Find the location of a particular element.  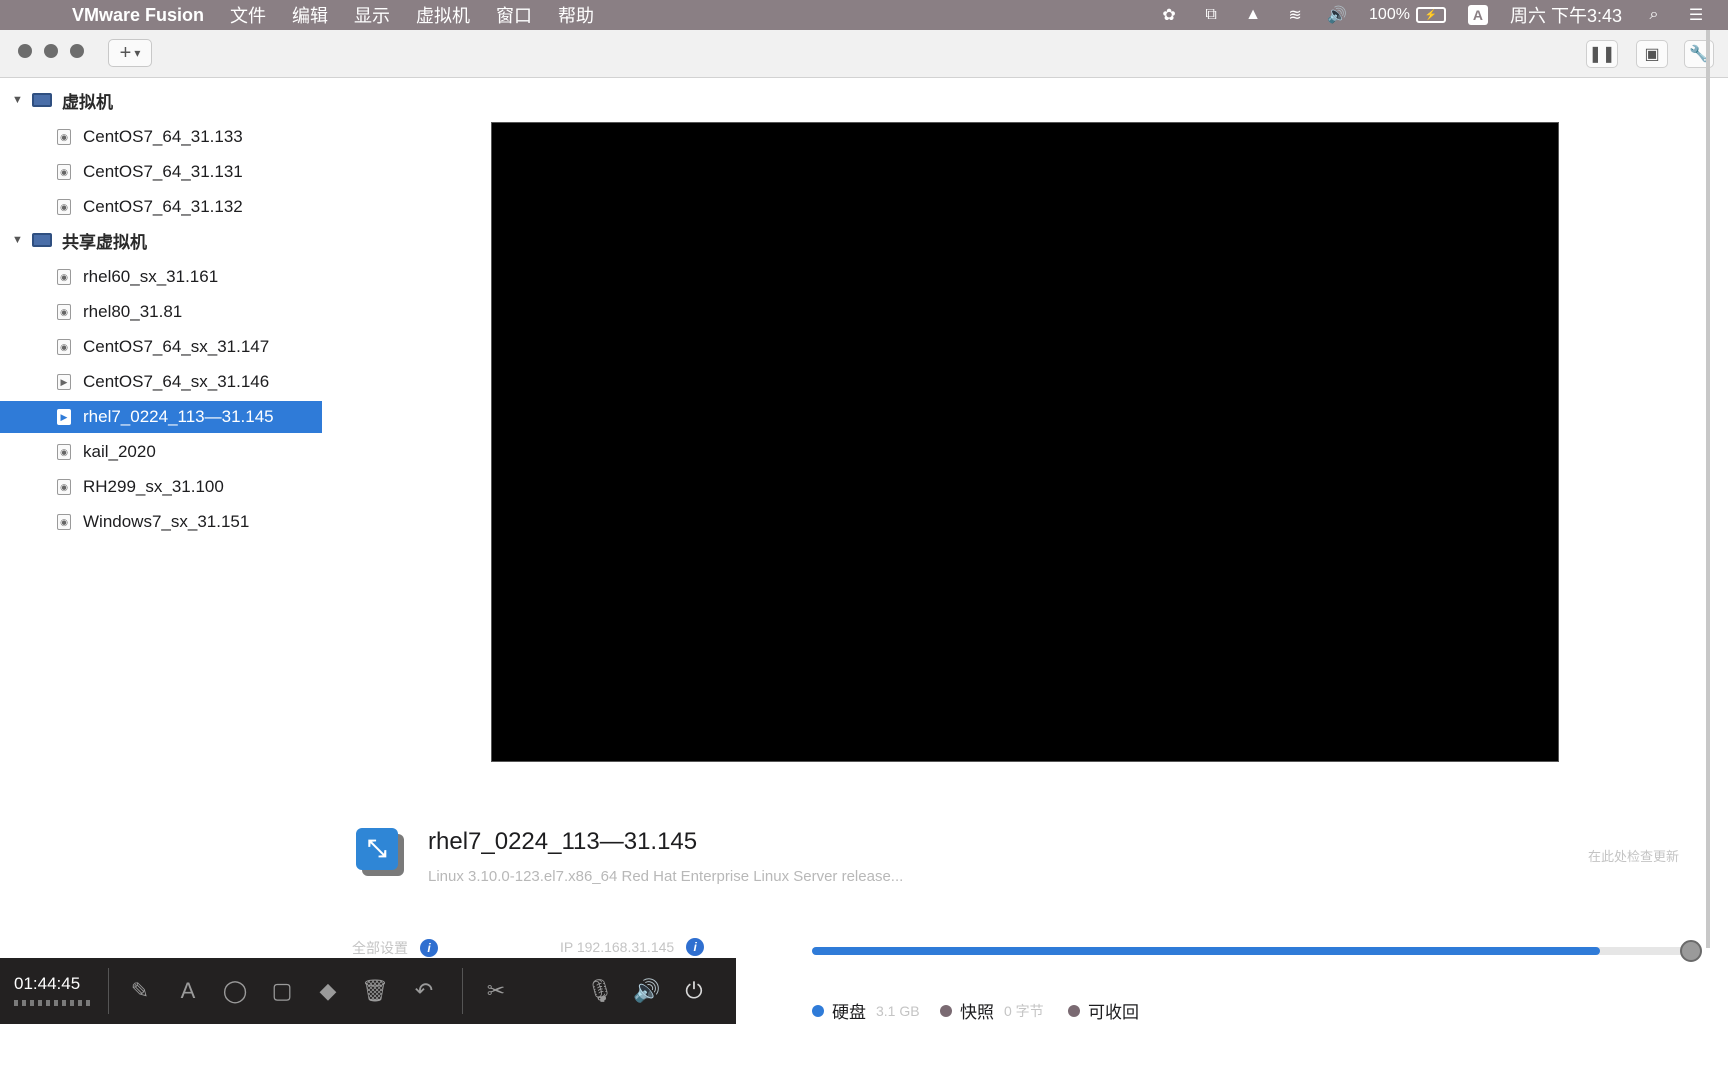

battery-icon: ⚡ is located at coordinates (1430, 15).